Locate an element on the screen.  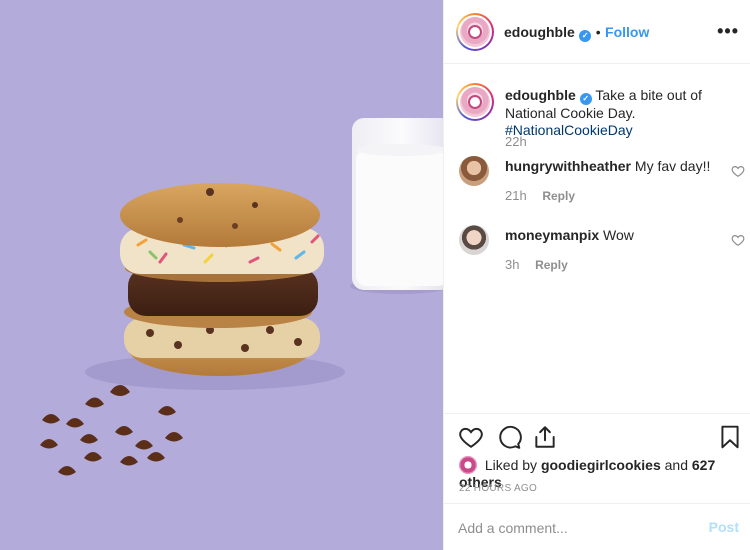
add-comment-bar: Post is located at coordinates (597, 526).